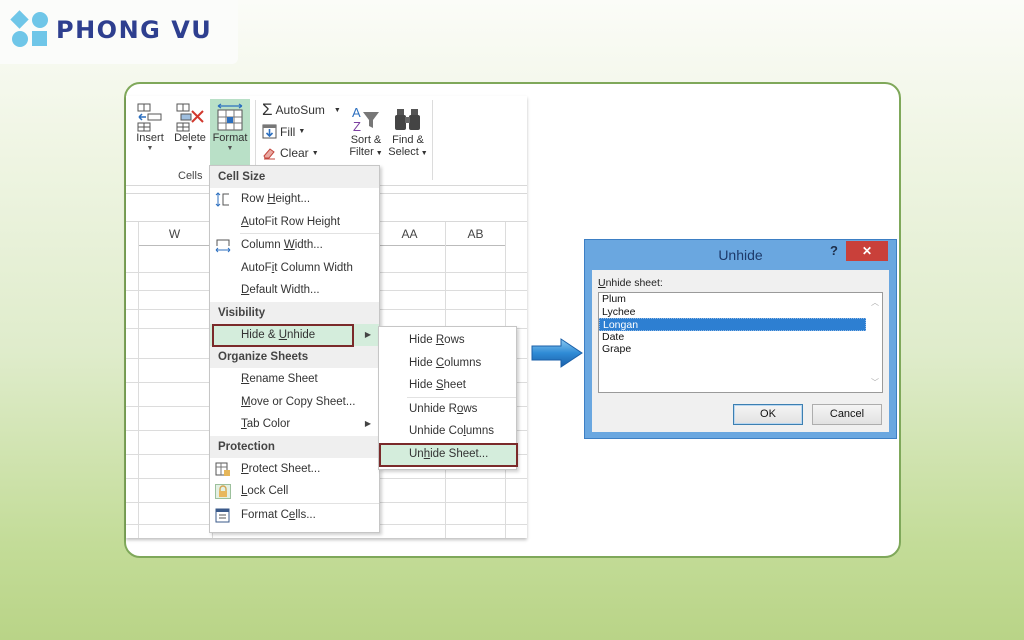  What do you see at coordinates (408, 140) in the screenshot?
I see `find-select-label-1: Find &` at bounding box center [408, 140].